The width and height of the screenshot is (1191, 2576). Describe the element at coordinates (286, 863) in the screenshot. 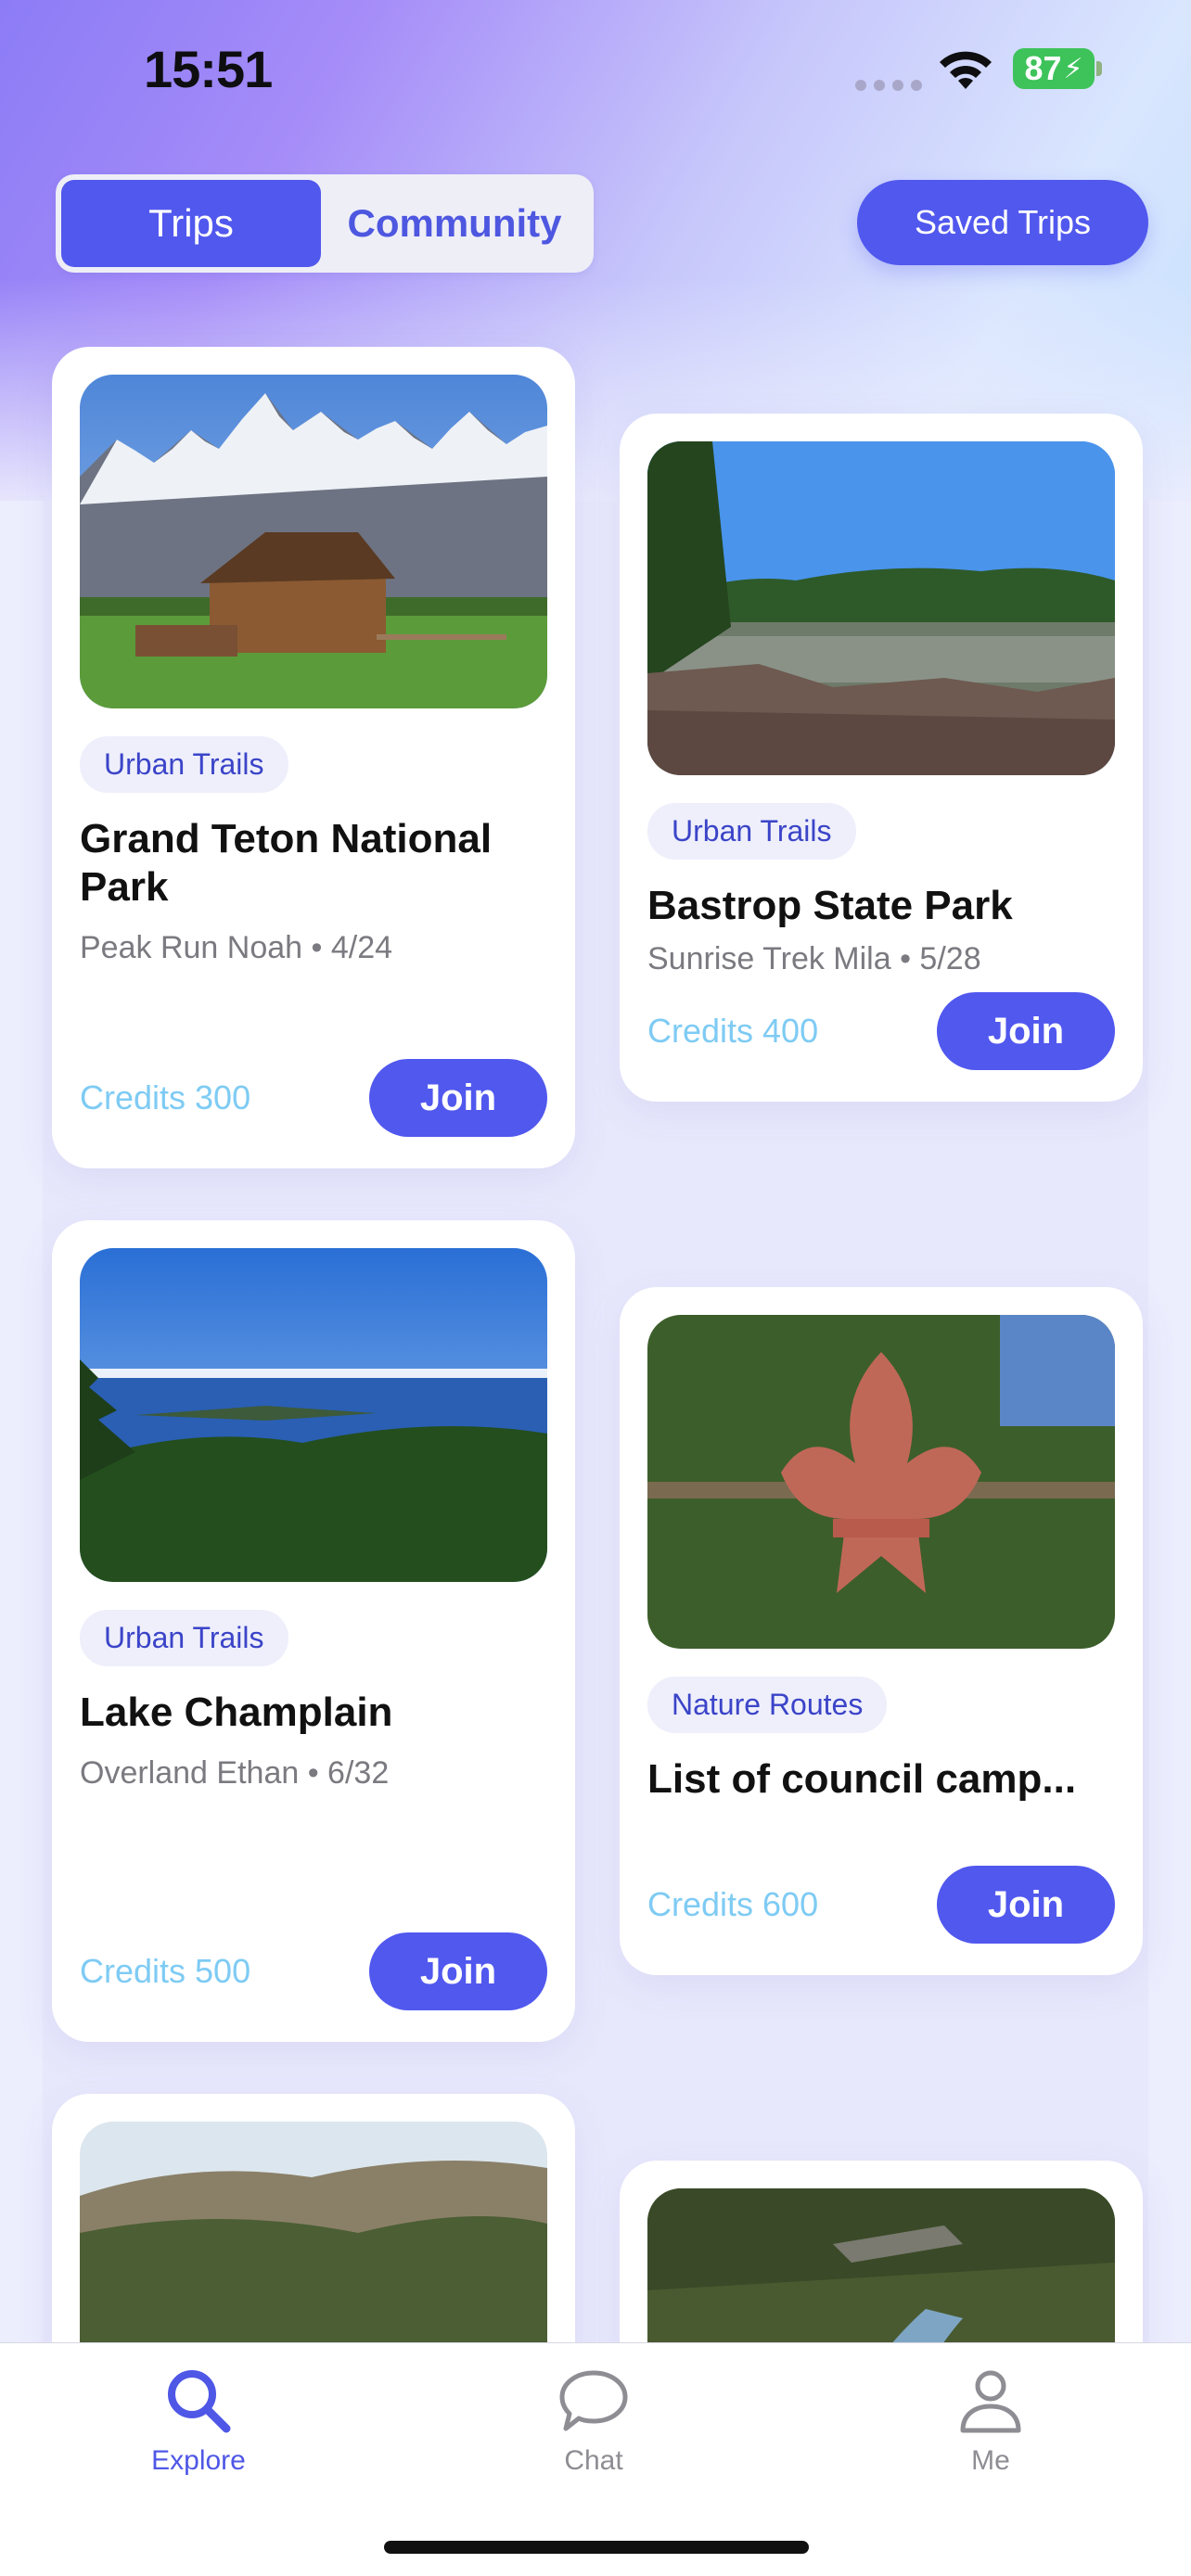

I see `trip-title: Grand Teton National Park` at that location.